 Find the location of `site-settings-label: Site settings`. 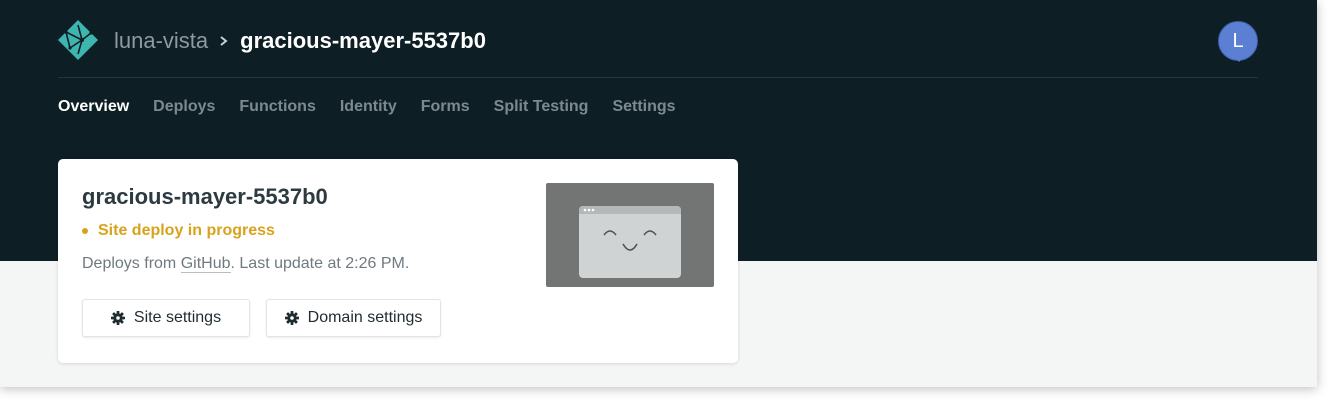

site-settings-label: Site settings is located at coordinates (177, 317).